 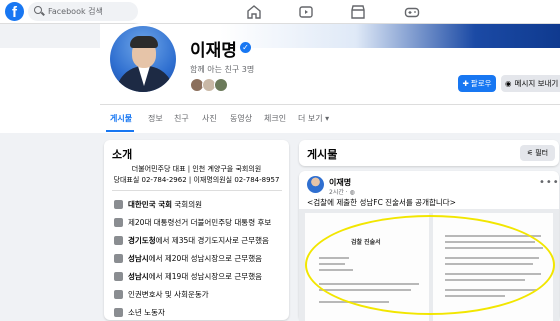 I want to click on message-button: ◉ 메시지 보내기, so click(x=530, y=83).